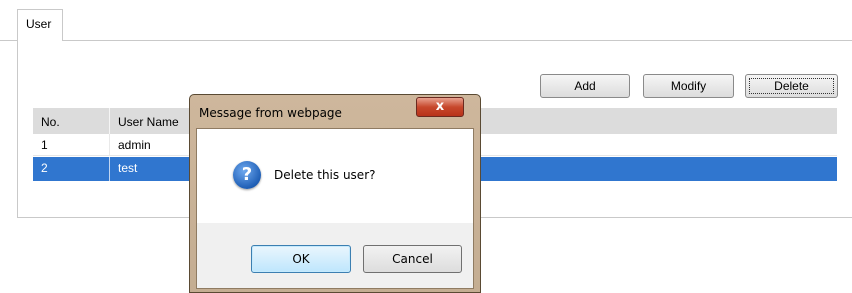  I want to click on question-icon: ?, so click(247, 175).